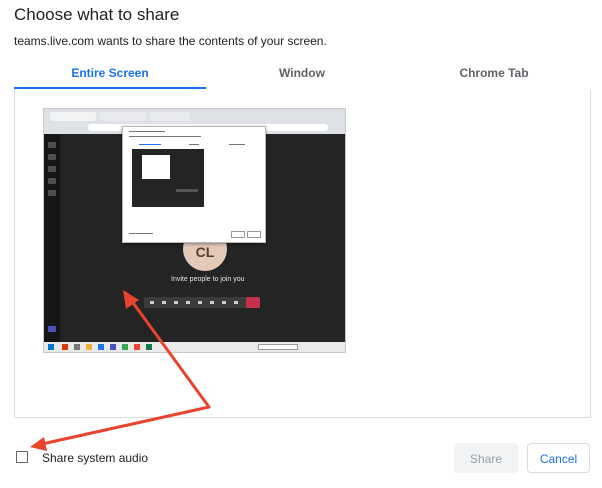  Describe the element at coordinates (194, 184) in the screenshot. I see `nested-share-dialog` at that location.